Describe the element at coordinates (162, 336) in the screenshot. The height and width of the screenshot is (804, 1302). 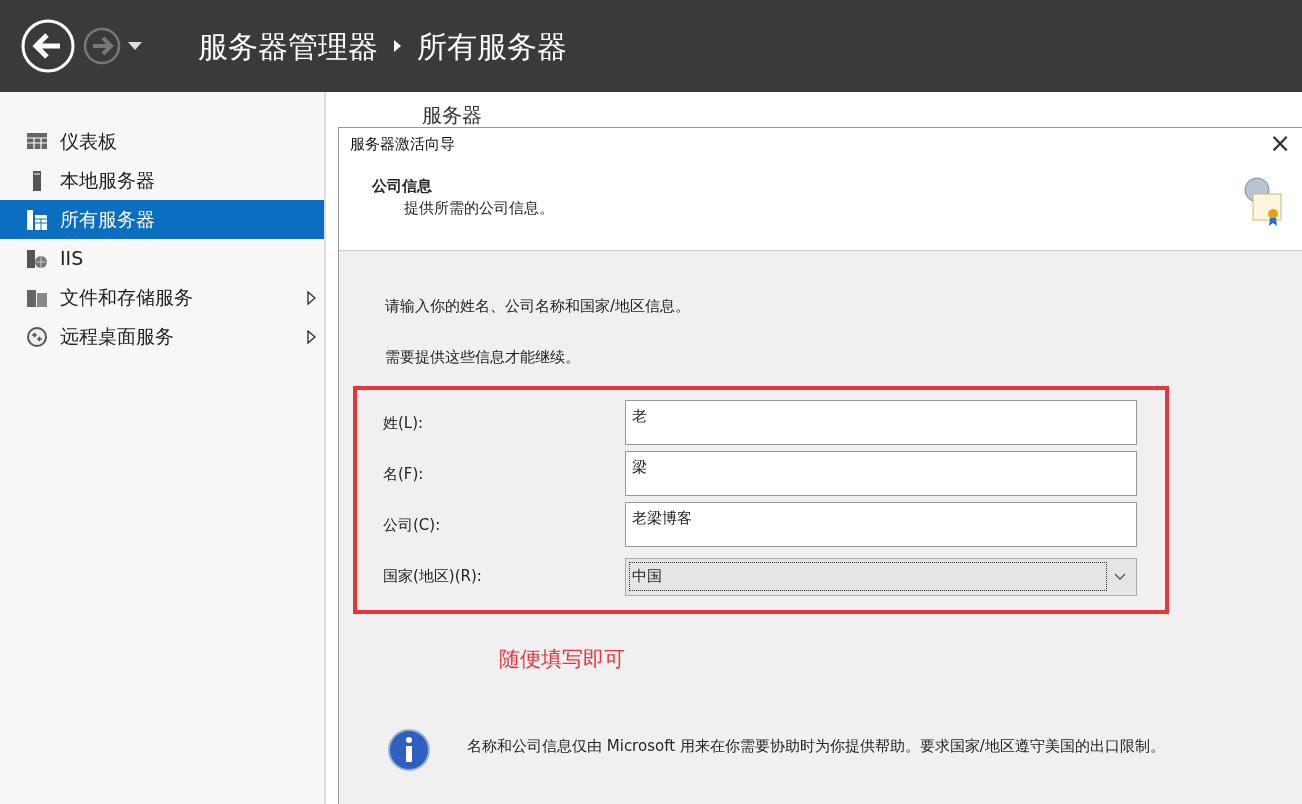
I see `sidebar-item: 远程桌面服务` at that location.